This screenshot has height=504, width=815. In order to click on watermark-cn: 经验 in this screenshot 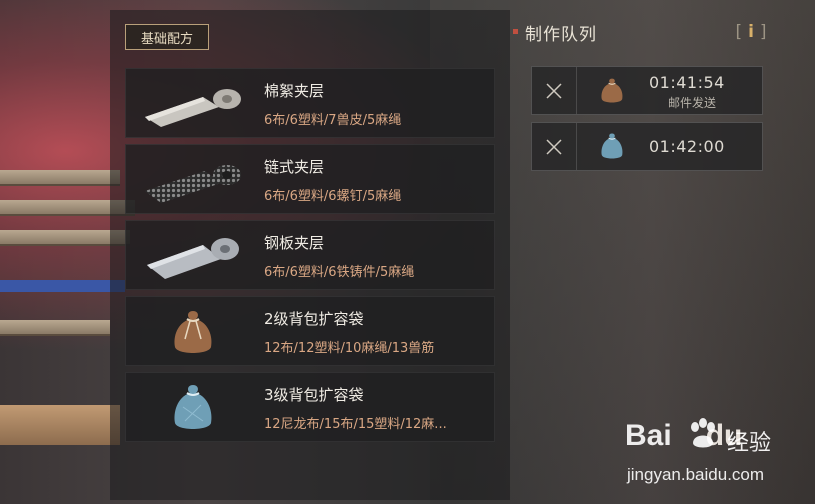, I will do `click(749, 443)`.